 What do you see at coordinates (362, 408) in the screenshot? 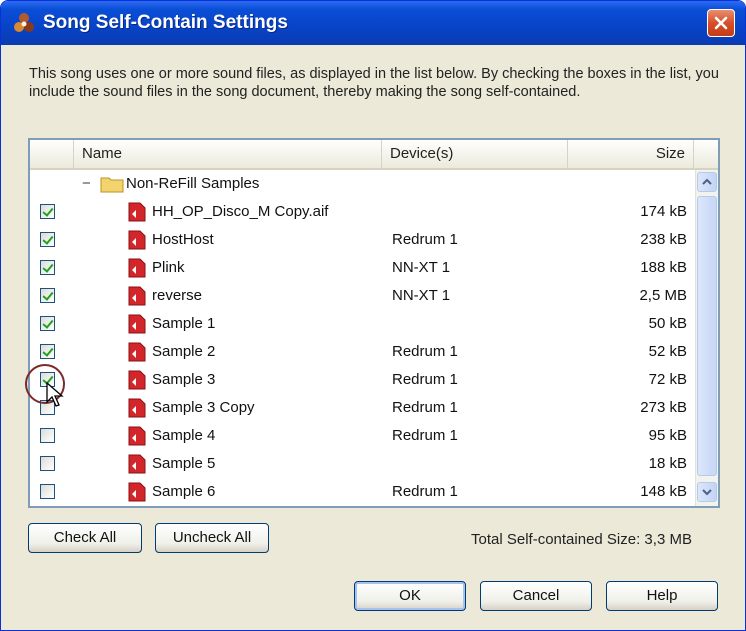
I see `file-row: Sample 3 Copy Redrum 1 273 kB` at bounding box center [362, 408].